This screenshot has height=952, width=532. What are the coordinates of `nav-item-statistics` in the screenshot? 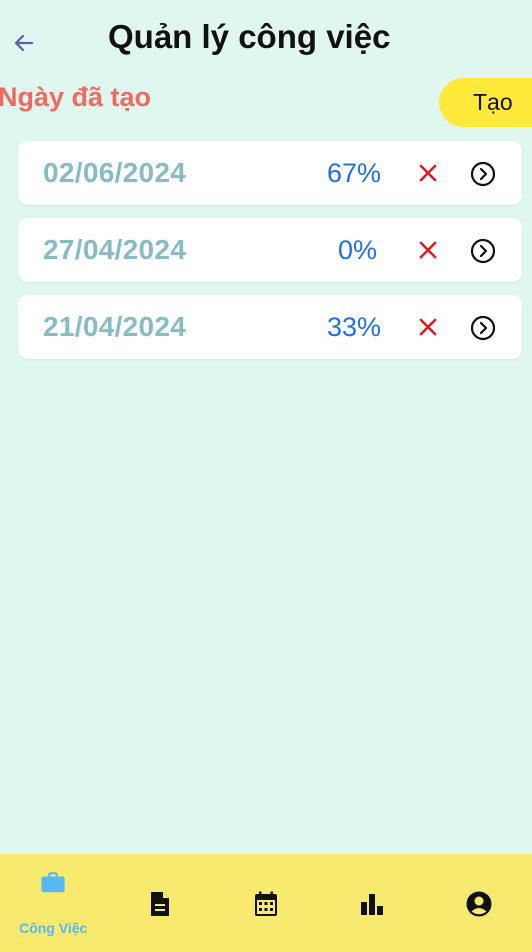 It's located at (372, 903).